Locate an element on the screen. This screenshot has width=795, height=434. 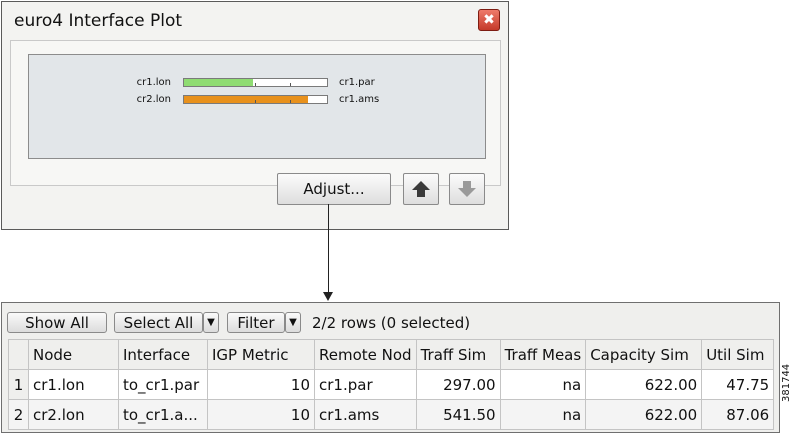
filter-button: Filter is located at coordinates (256, 322).